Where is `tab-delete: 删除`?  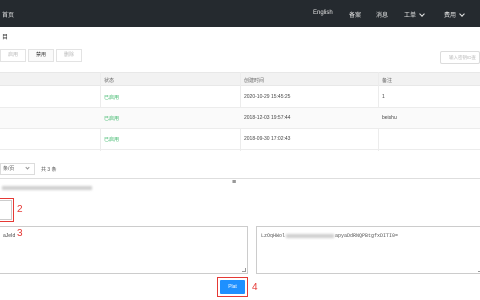 tab-delete: 删除 is located at coordinates (69, 55).